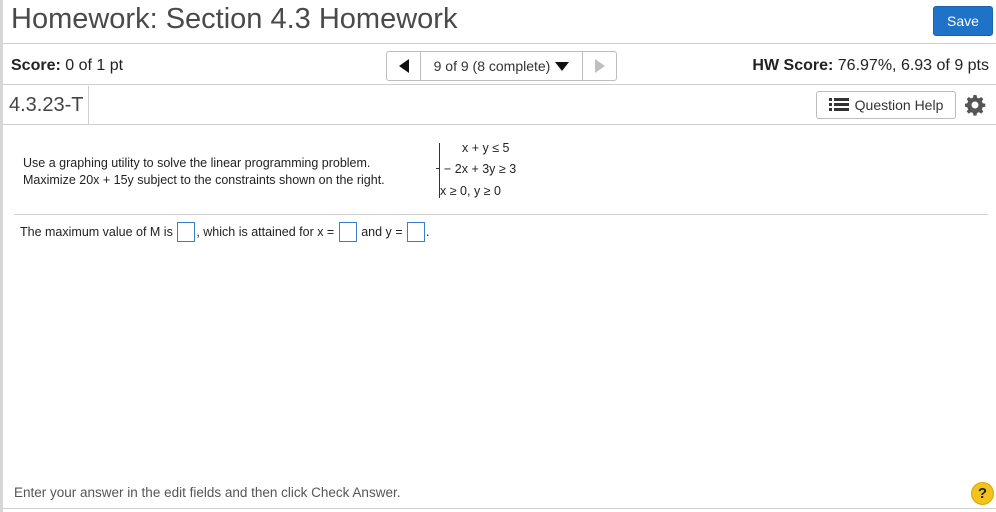 The width and height of the screenshot is (996, 512). What do you see at coordinates (480, 169) in the screenshot?
I see `constraint-2: − 2x + 3y ≥ 3` at bounding box center [480, 169].